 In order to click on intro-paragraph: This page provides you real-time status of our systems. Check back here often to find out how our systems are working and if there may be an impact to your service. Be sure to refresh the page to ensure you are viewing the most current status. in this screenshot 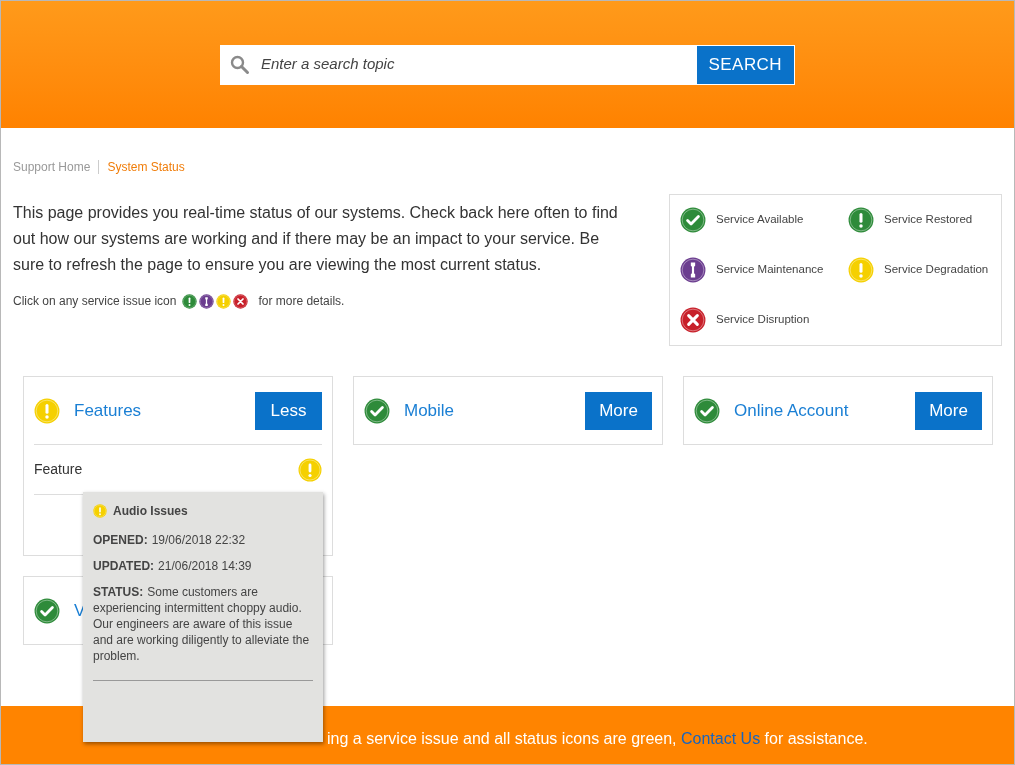, I will do `click(316, 239)`.